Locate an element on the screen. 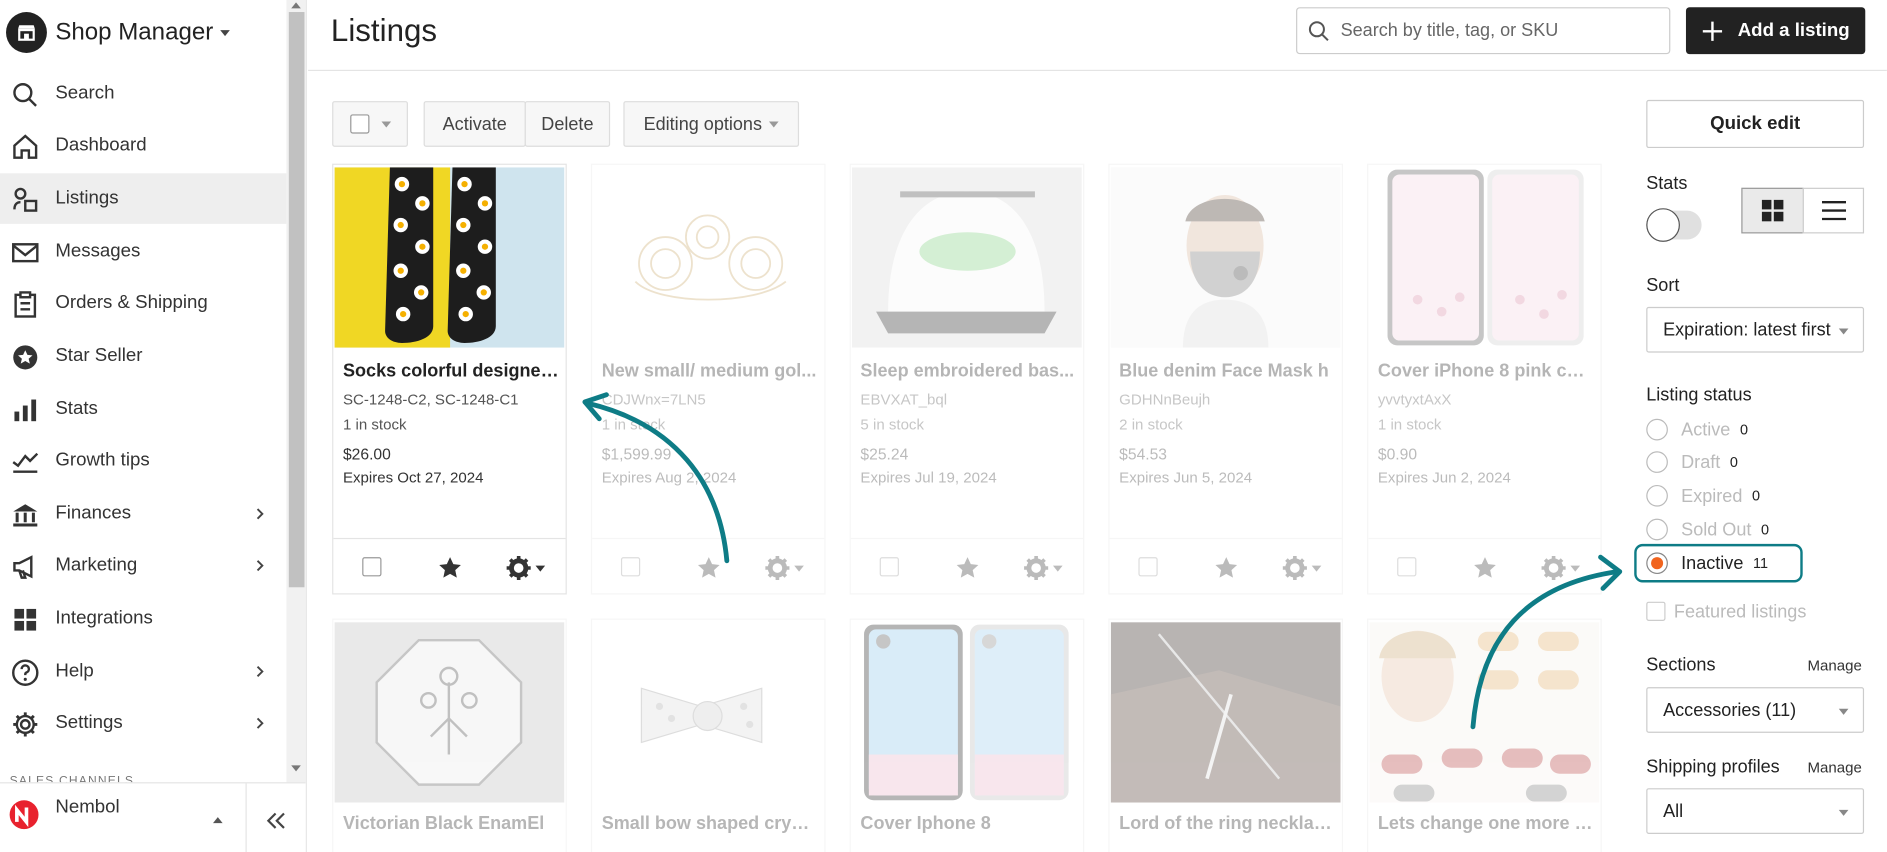 This screenshot has height=852, width=1887. sidebar-item-messages: Messages is located at coordinates (143, 251).